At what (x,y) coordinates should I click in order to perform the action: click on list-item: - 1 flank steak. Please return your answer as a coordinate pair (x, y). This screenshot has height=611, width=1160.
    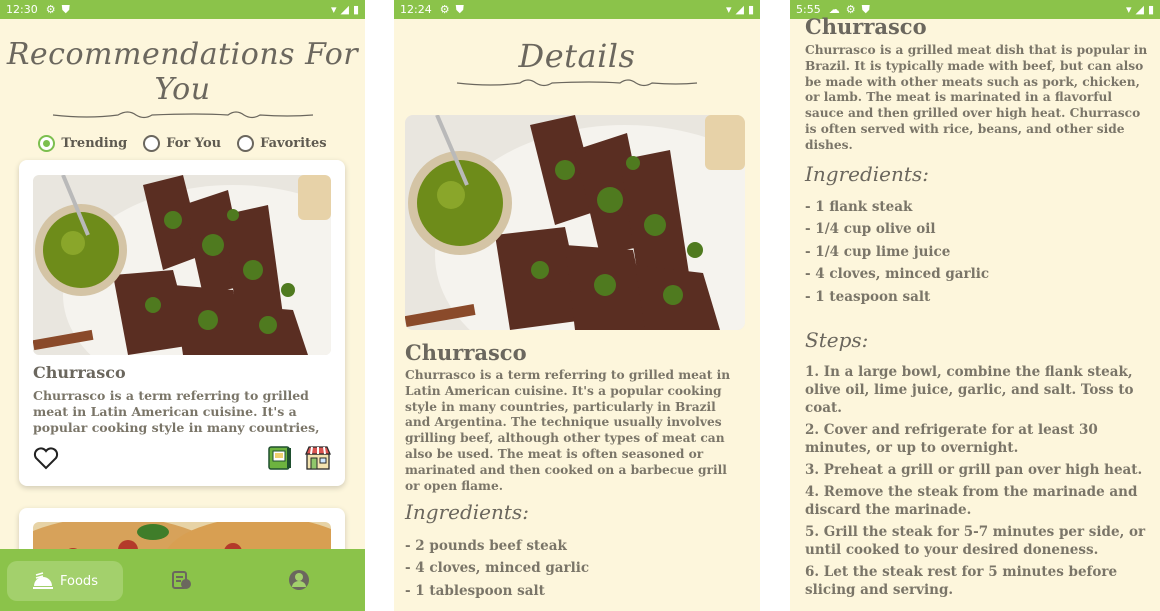
    Looking at the image, I should click on (859, 207).